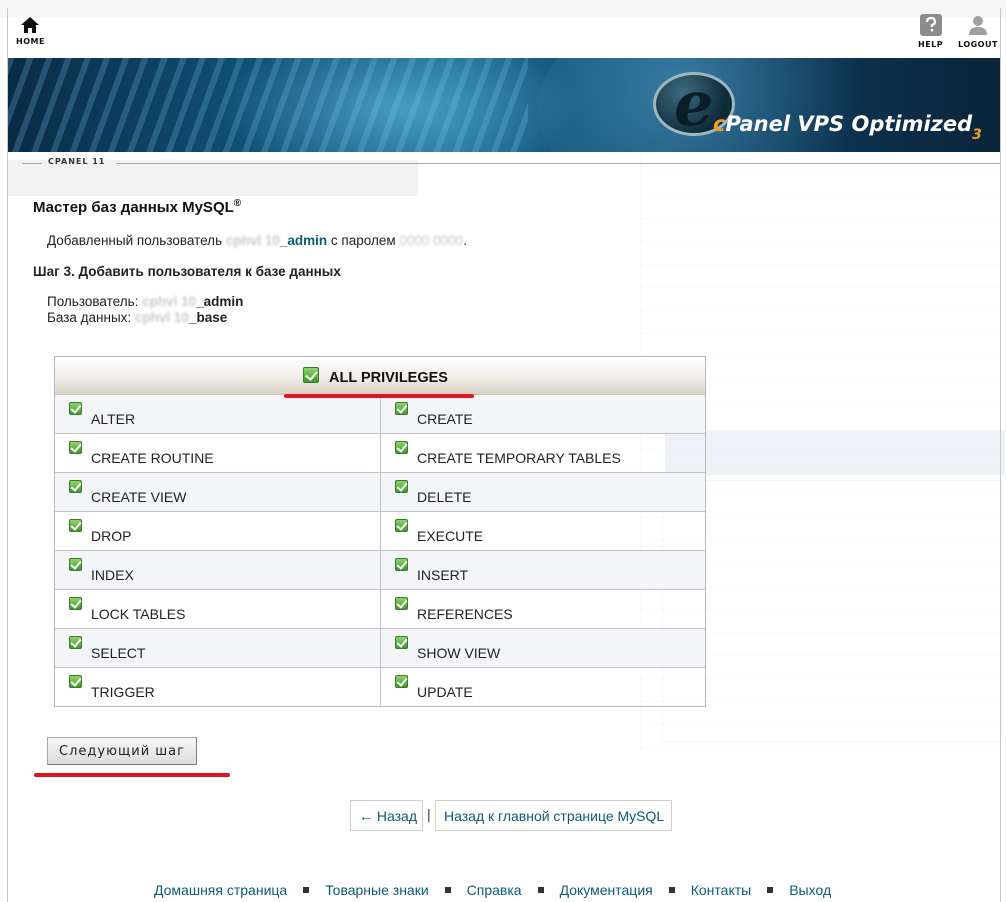 Image resolution: width=1006 pixels, height=902 pixels. I want to click on privilege-option: ALTER, so click(215, 414).